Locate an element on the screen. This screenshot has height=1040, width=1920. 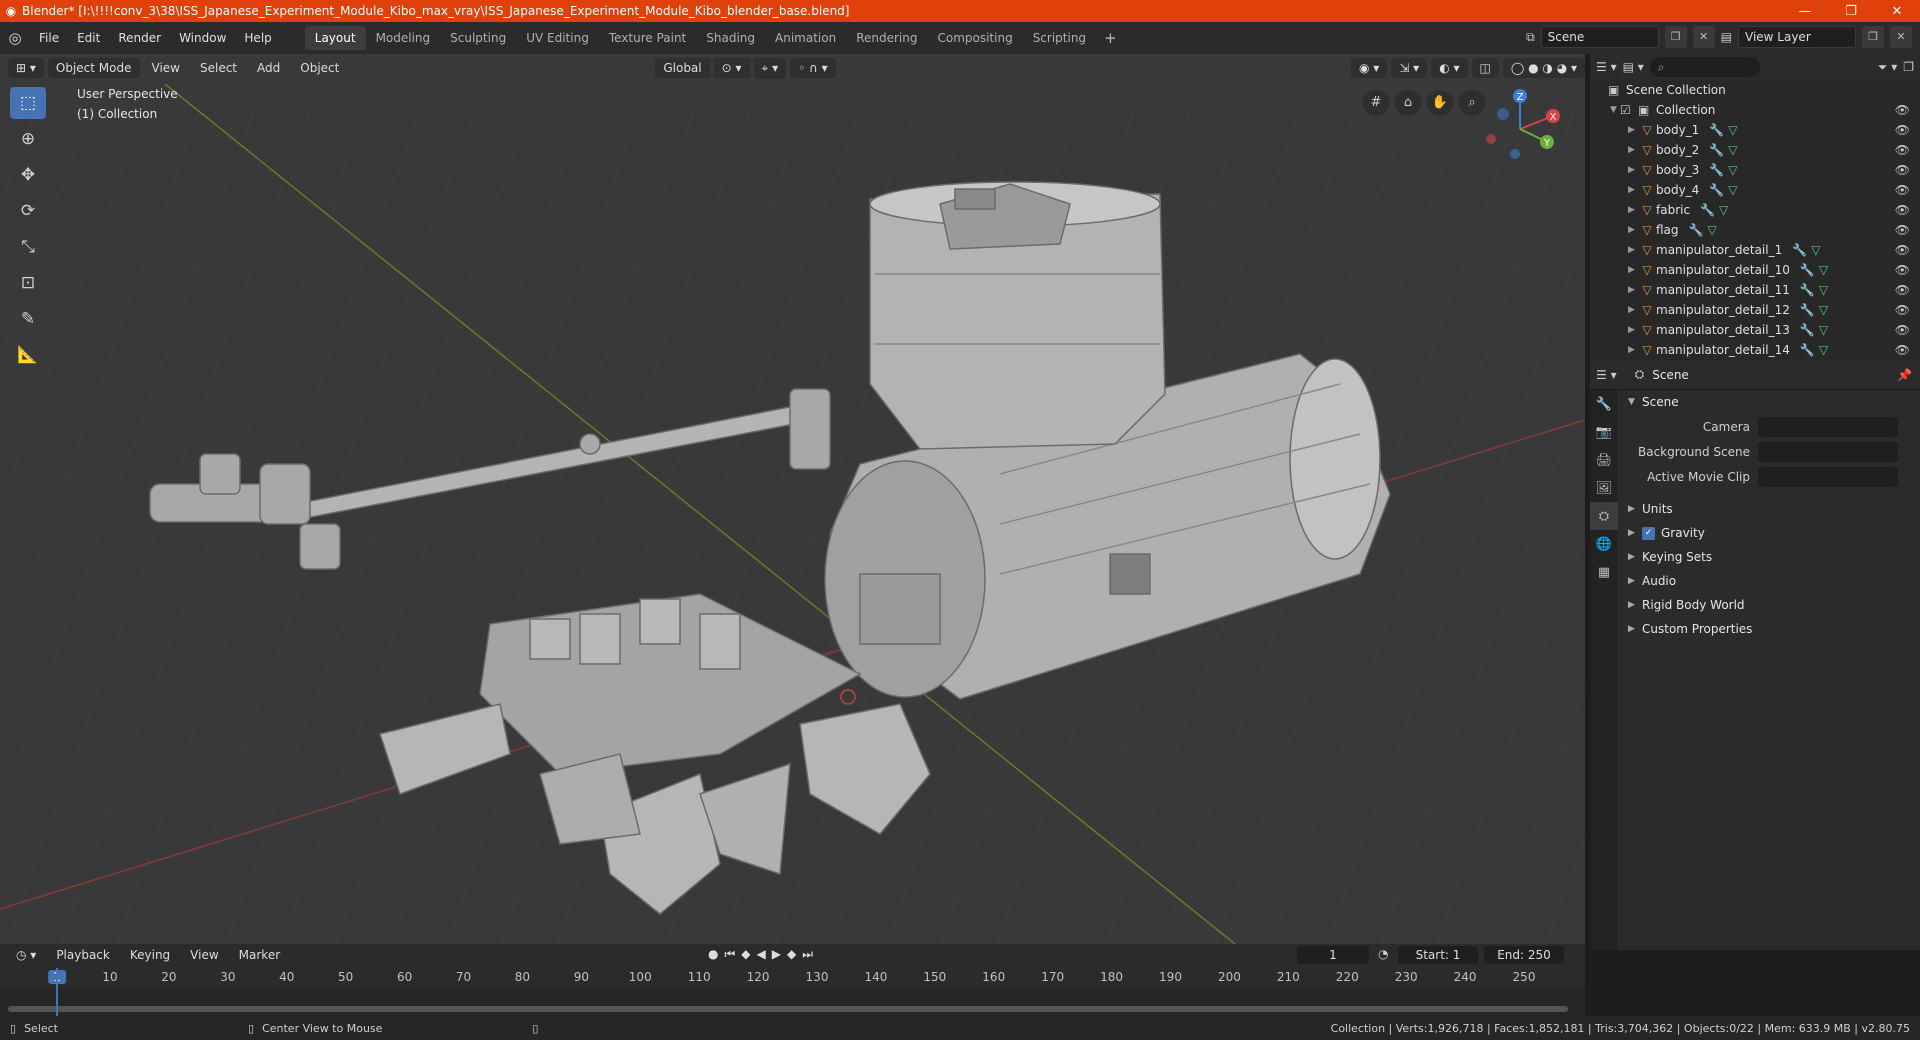
navigation-gizmo: Z X Y is located at coordinates (1520, 129).